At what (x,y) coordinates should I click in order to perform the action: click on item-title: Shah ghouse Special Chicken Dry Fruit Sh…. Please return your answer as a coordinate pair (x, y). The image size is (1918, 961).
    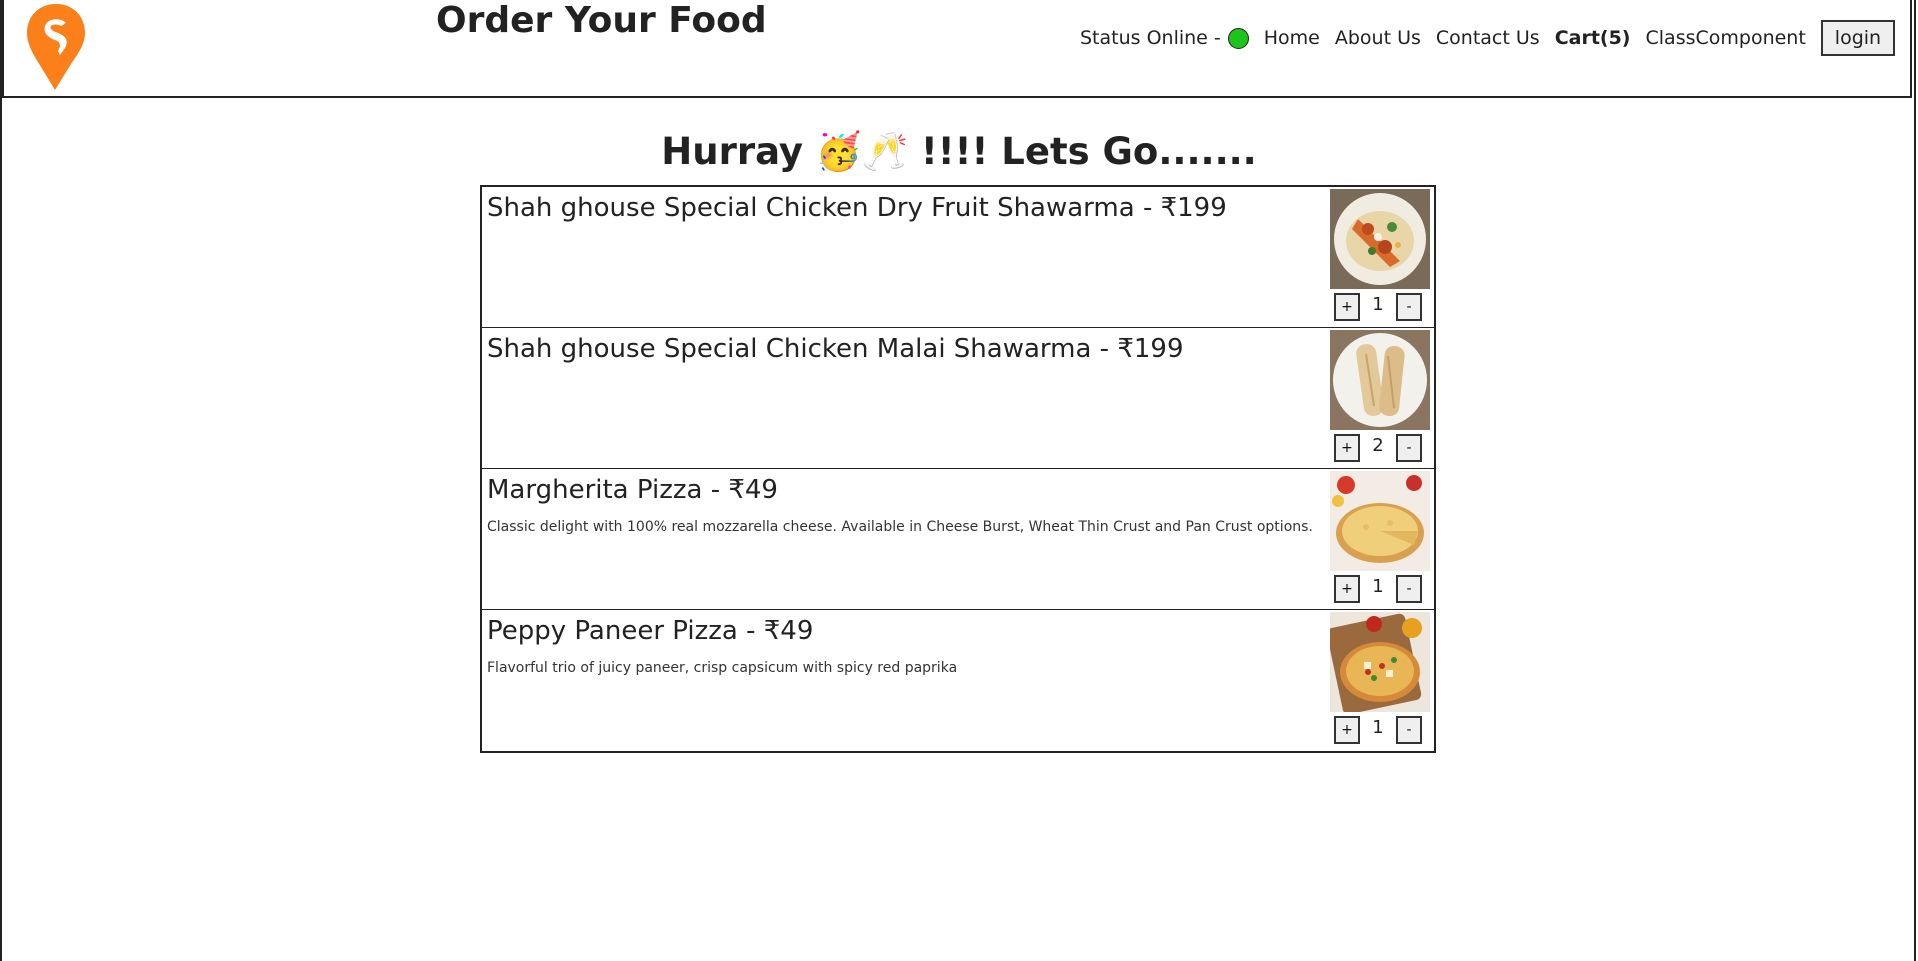
    Looking at the image, I should click on (857, 208).